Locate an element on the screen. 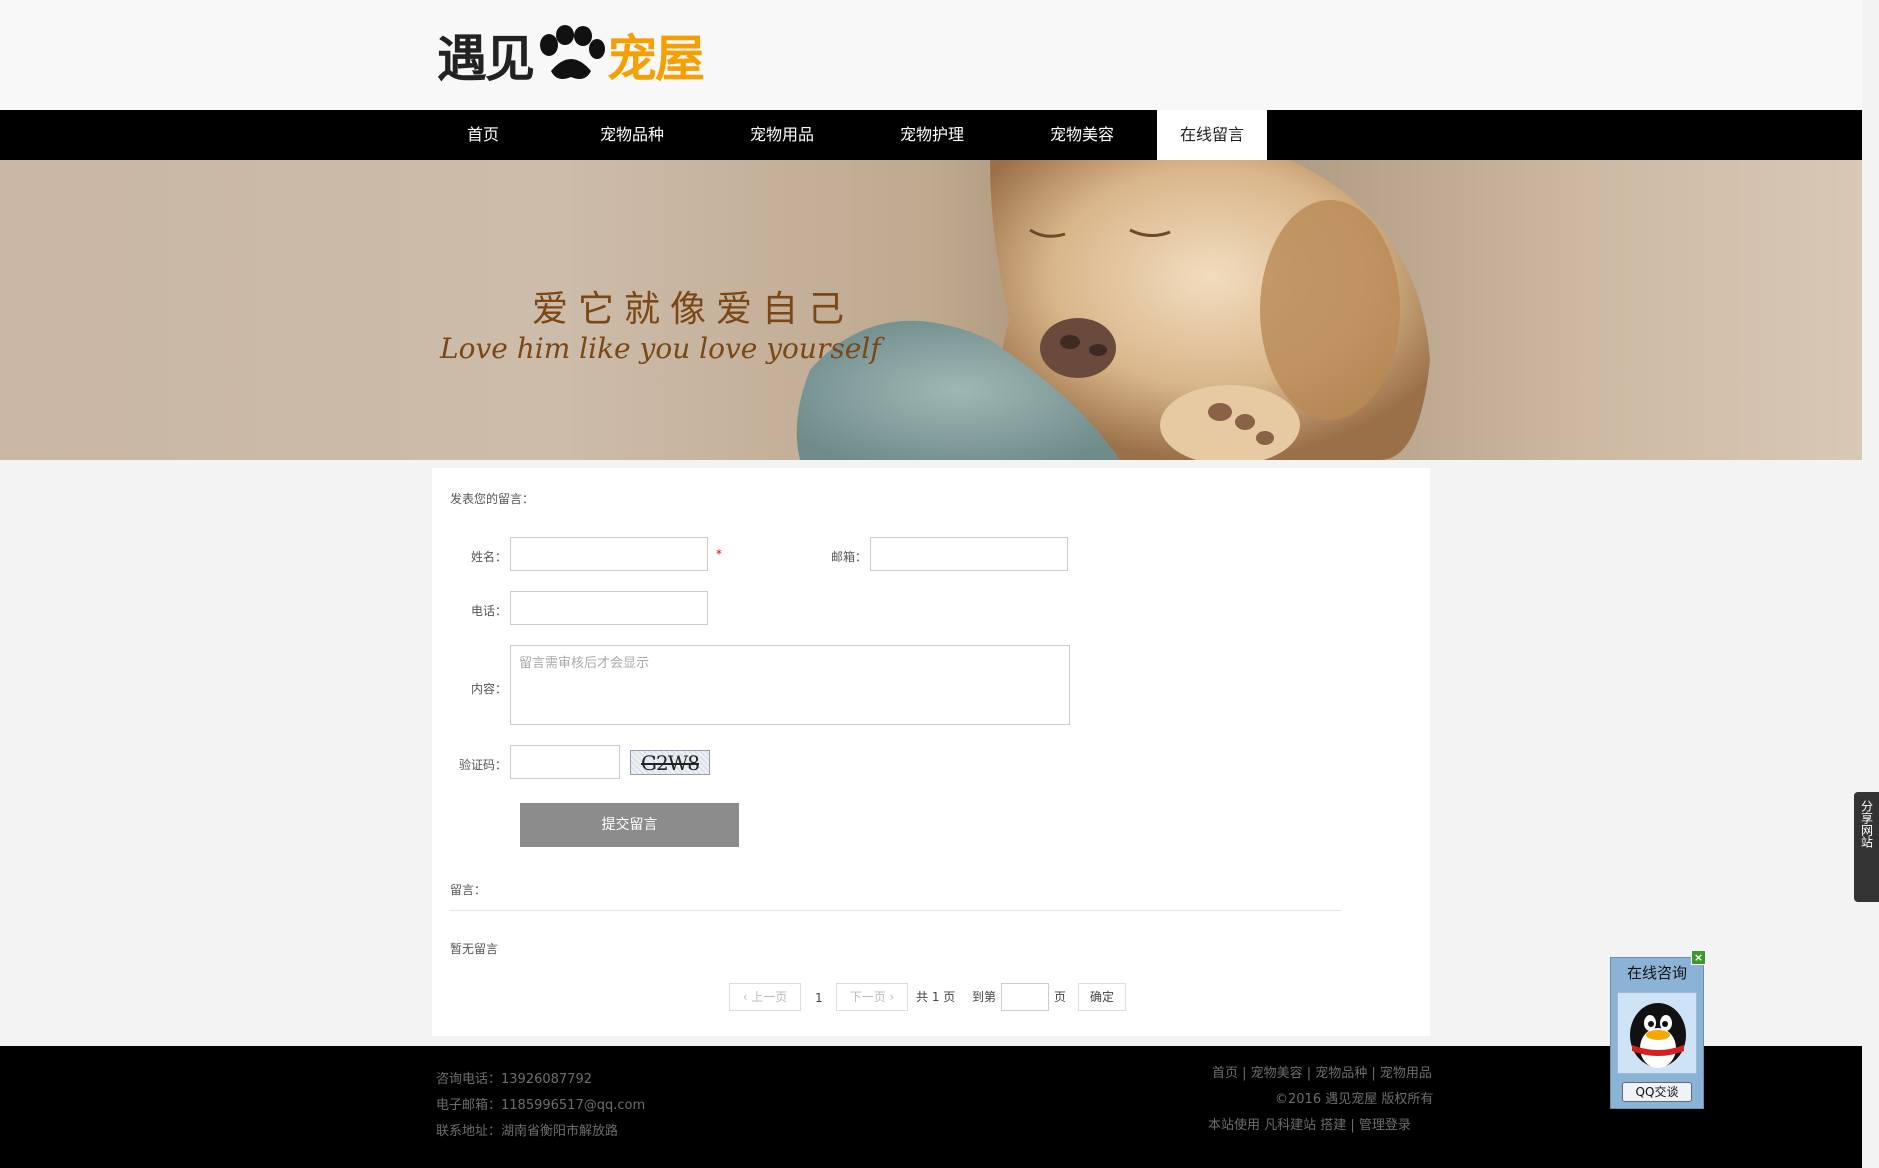 Image resolution: width=1879 pixels, height=1168 pixels. banner-slogan-cn: 爱它就像爱自己 is located at coordinates (693, 309).